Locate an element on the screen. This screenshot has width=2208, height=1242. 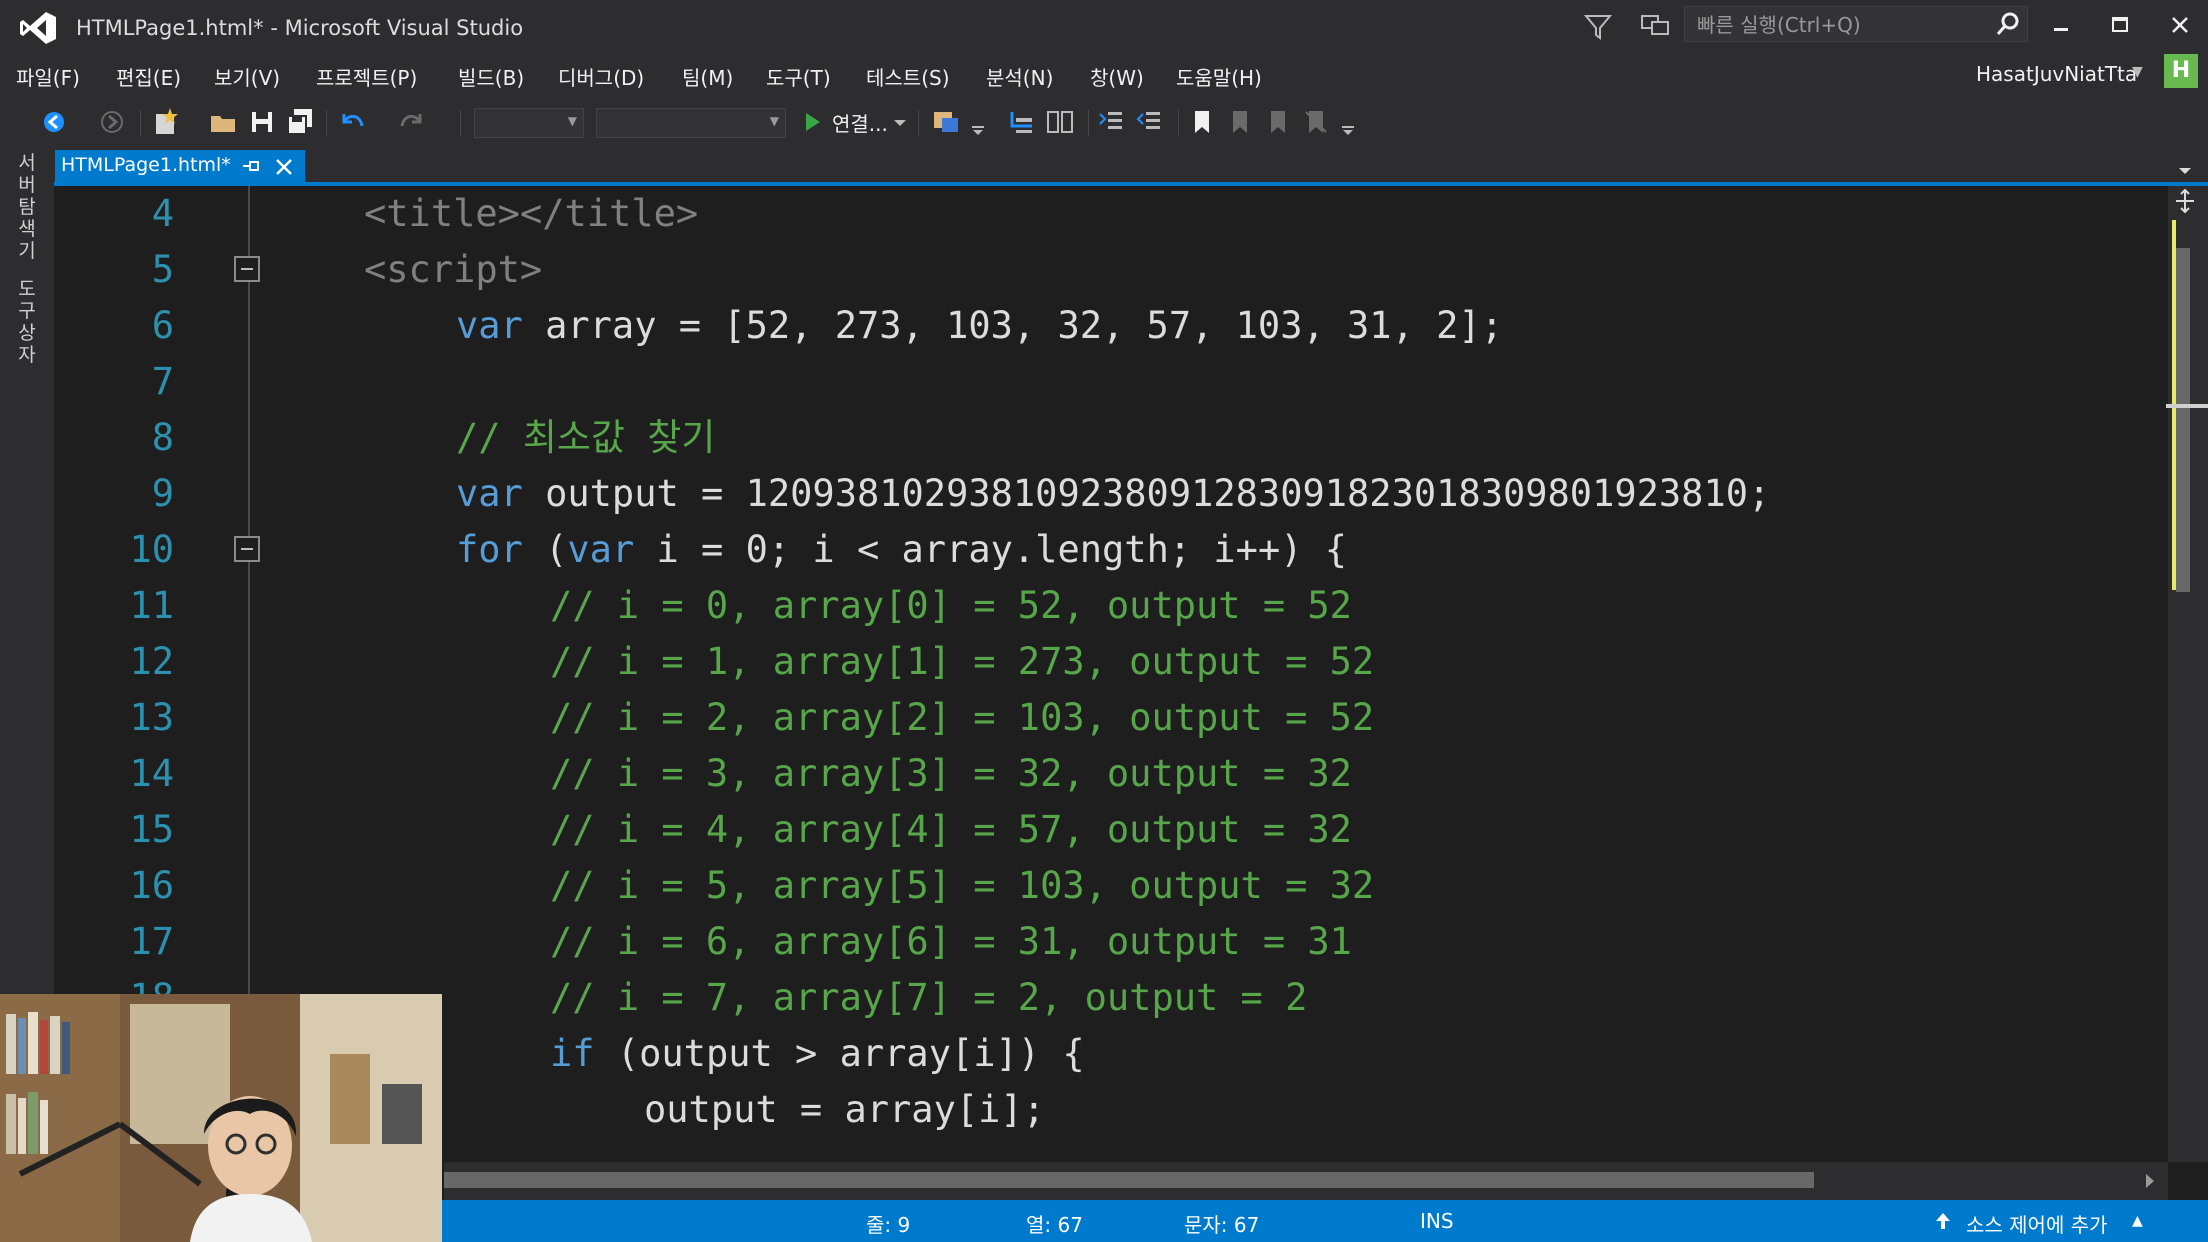
new-project-icon is located at coordinates (166, 122).